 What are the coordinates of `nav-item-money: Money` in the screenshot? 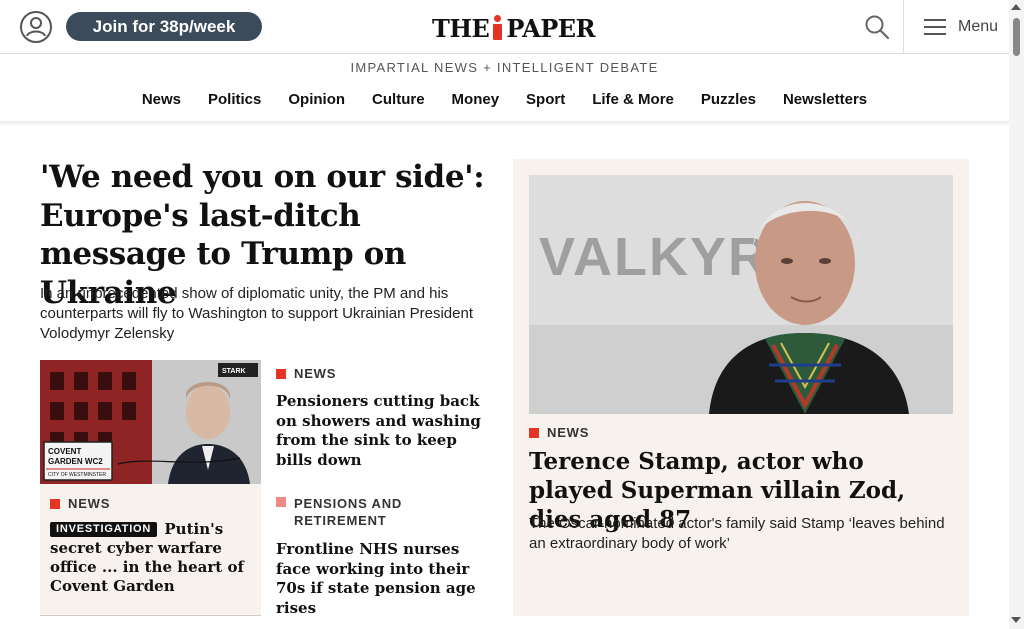 It's located at (475, 99).